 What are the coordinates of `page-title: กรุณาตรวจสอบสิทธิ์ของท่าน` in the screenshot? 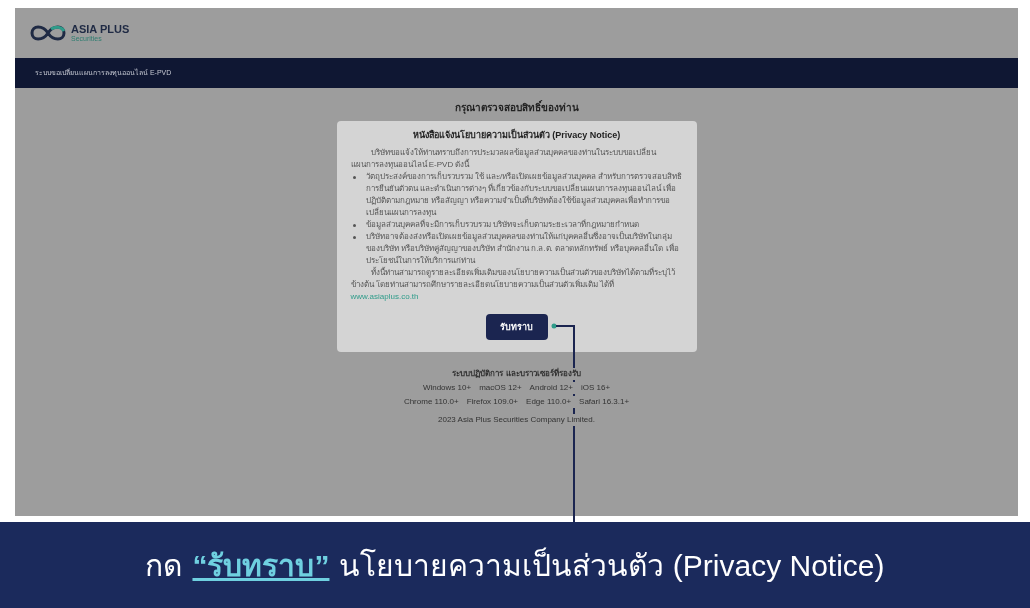 It's located at (516, 107).